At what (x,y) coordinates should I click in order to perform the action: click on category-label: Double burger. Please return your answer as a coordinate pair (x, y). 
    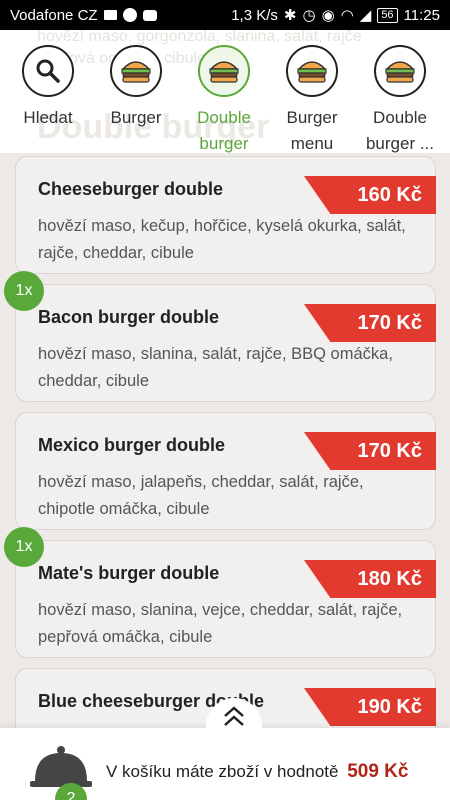
    Looking at the image, I should click on (224, 130).